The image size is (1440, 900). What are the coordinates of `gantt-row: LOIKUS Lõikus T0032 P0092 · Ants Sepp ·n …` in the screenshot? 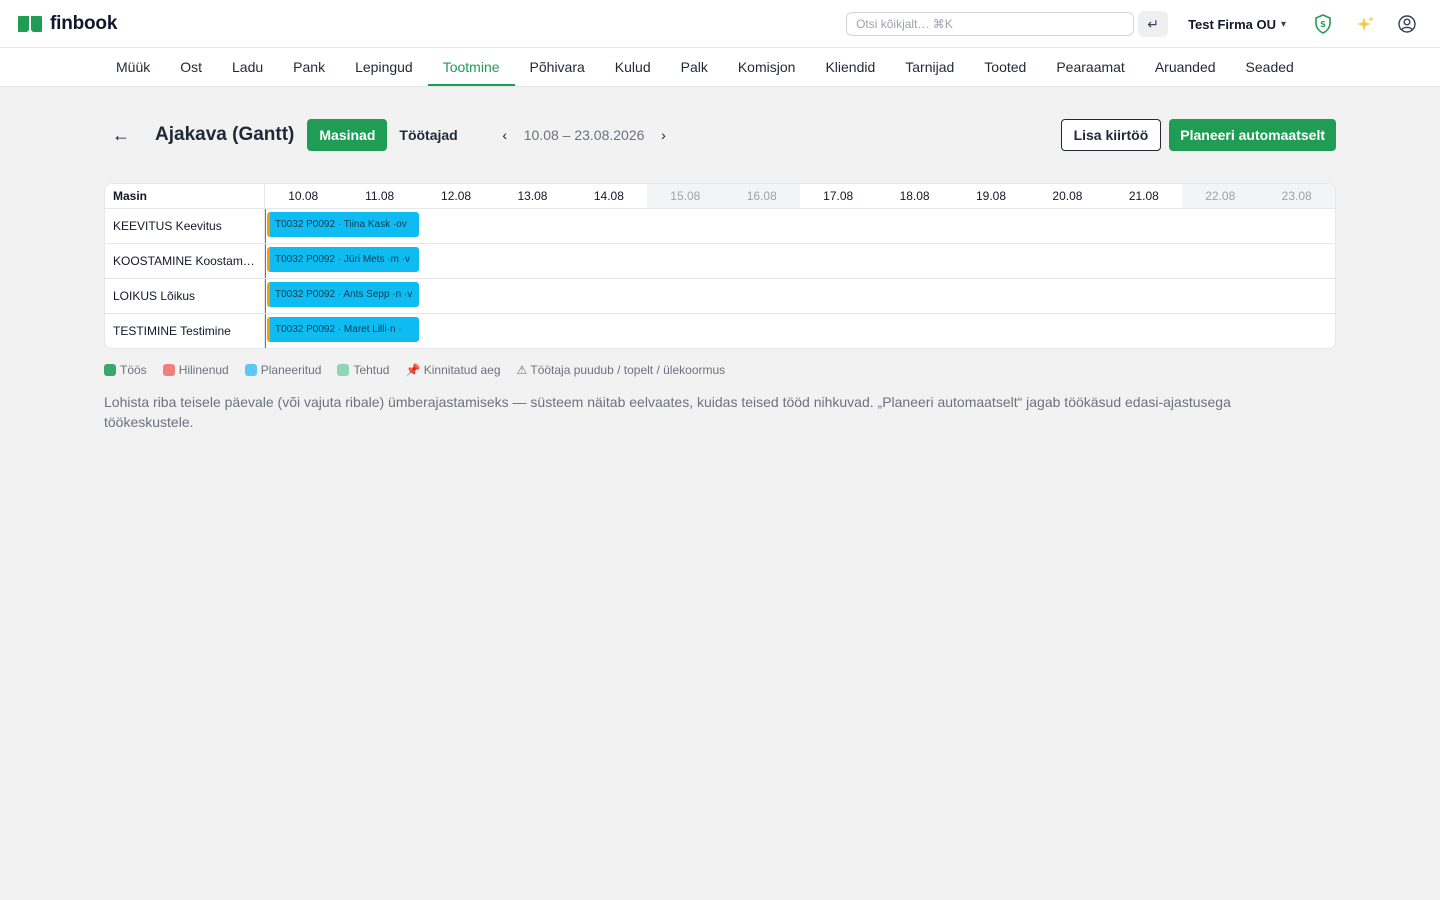 It's located at (720, 295).